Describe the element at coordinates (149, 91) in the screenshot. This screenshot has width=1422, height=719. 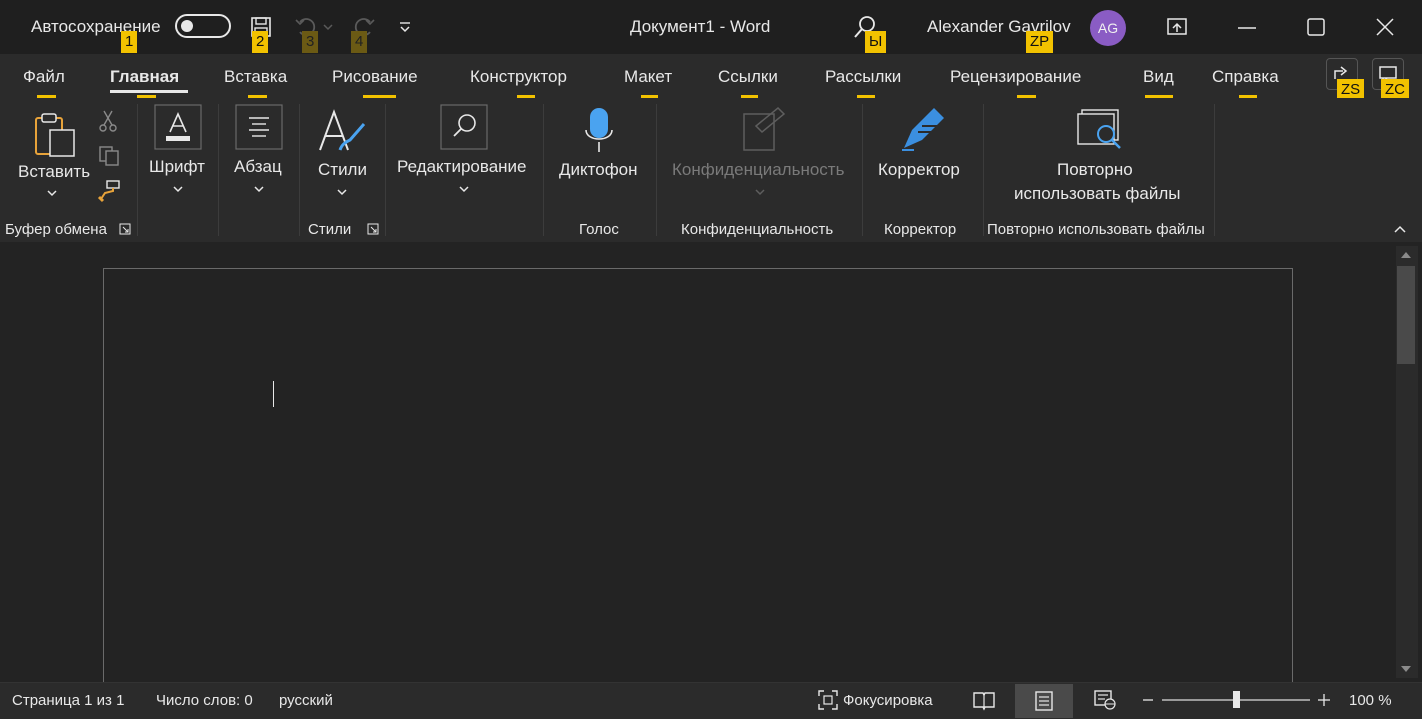
I see `tab-home-underline` at that location.